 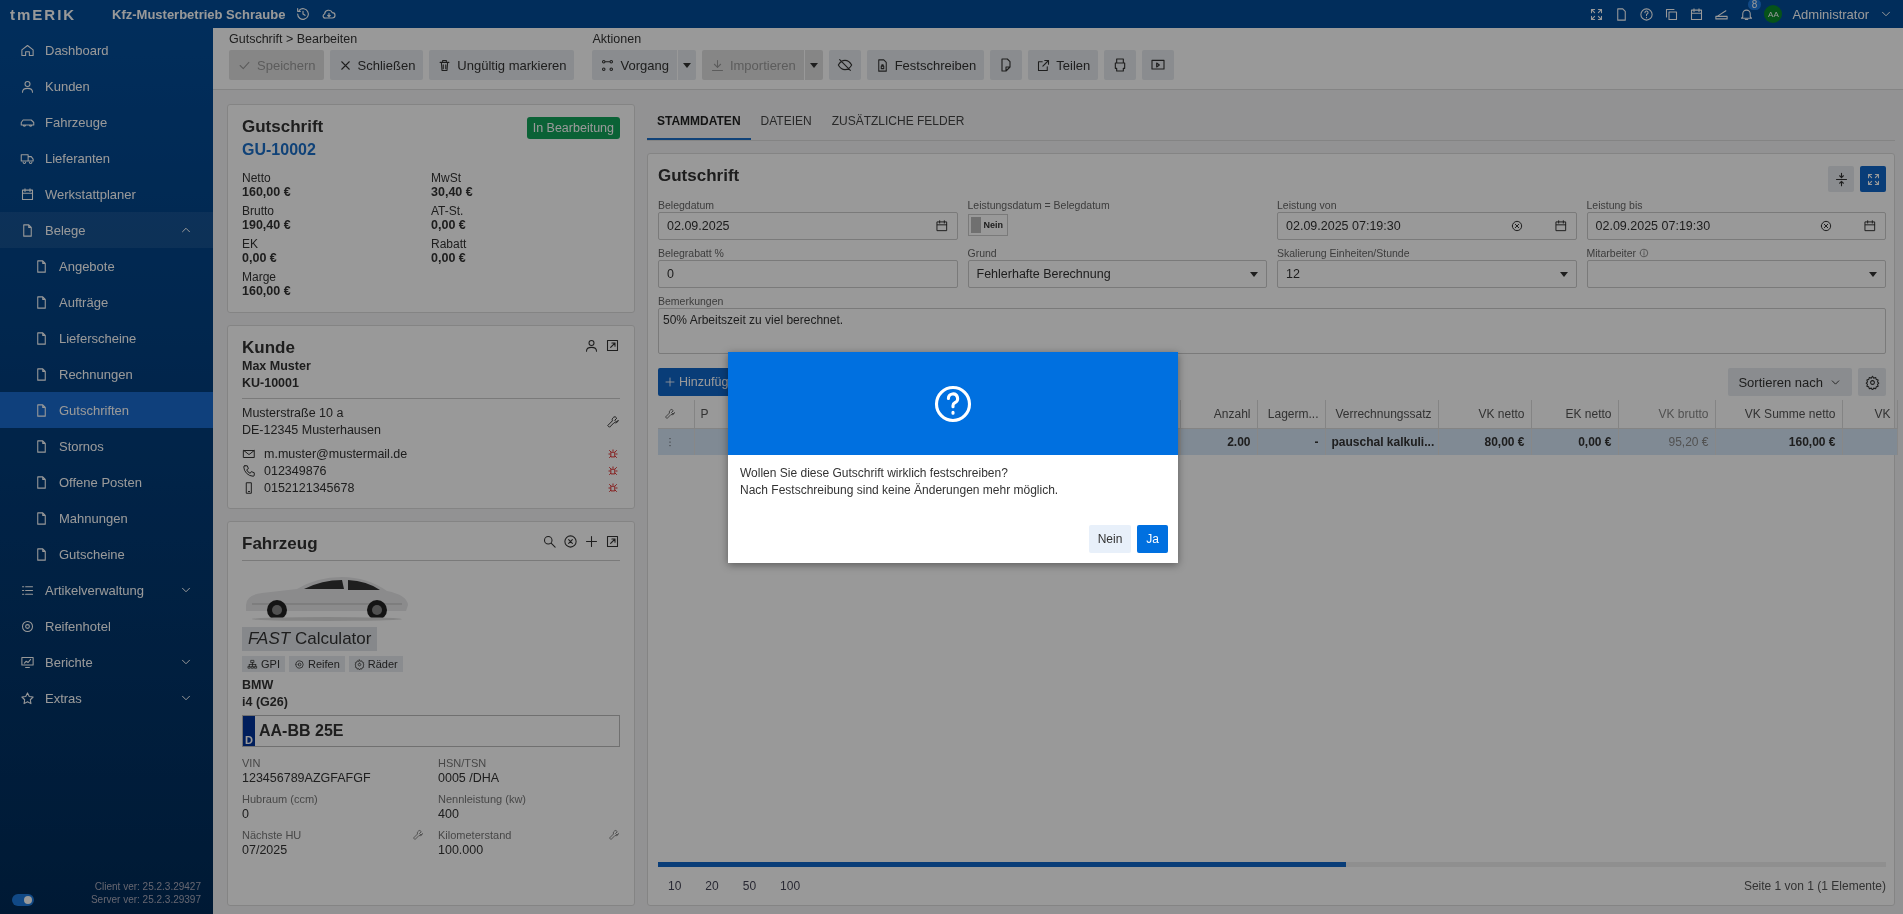 I want to click on tab: DATEIEN, so click(x=786, y=122).